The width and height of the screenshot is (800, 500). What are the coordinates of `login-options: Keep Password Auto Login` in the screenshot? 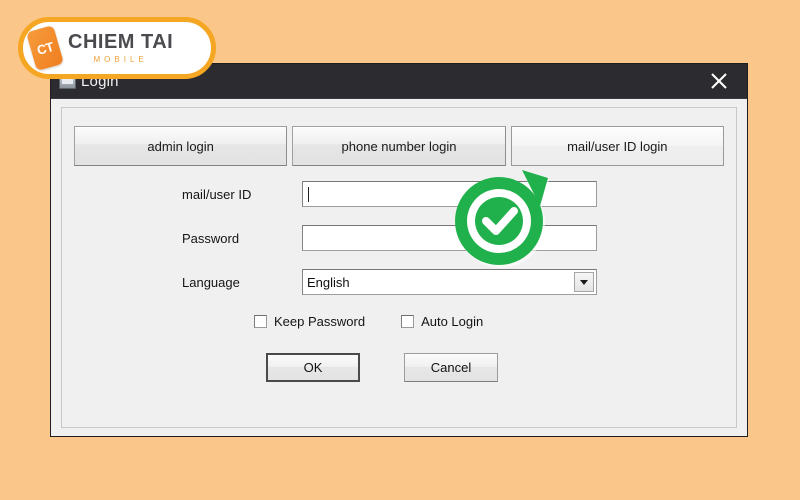 It's located at (278, 321).